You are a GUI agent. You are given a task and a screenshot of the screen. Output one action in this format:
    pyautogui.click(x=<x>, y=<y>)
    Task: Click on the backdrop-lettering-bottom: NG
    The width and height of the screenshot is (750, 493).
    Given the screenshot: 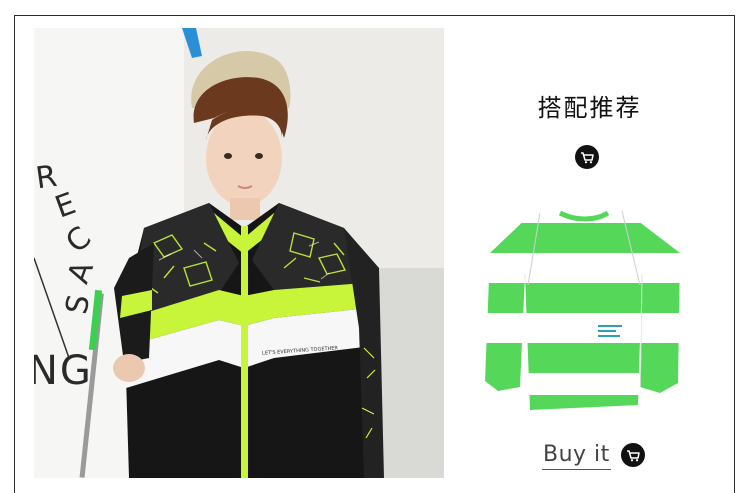 What is the action you would take?
    pyautogui.click(x=63, y=371)
    